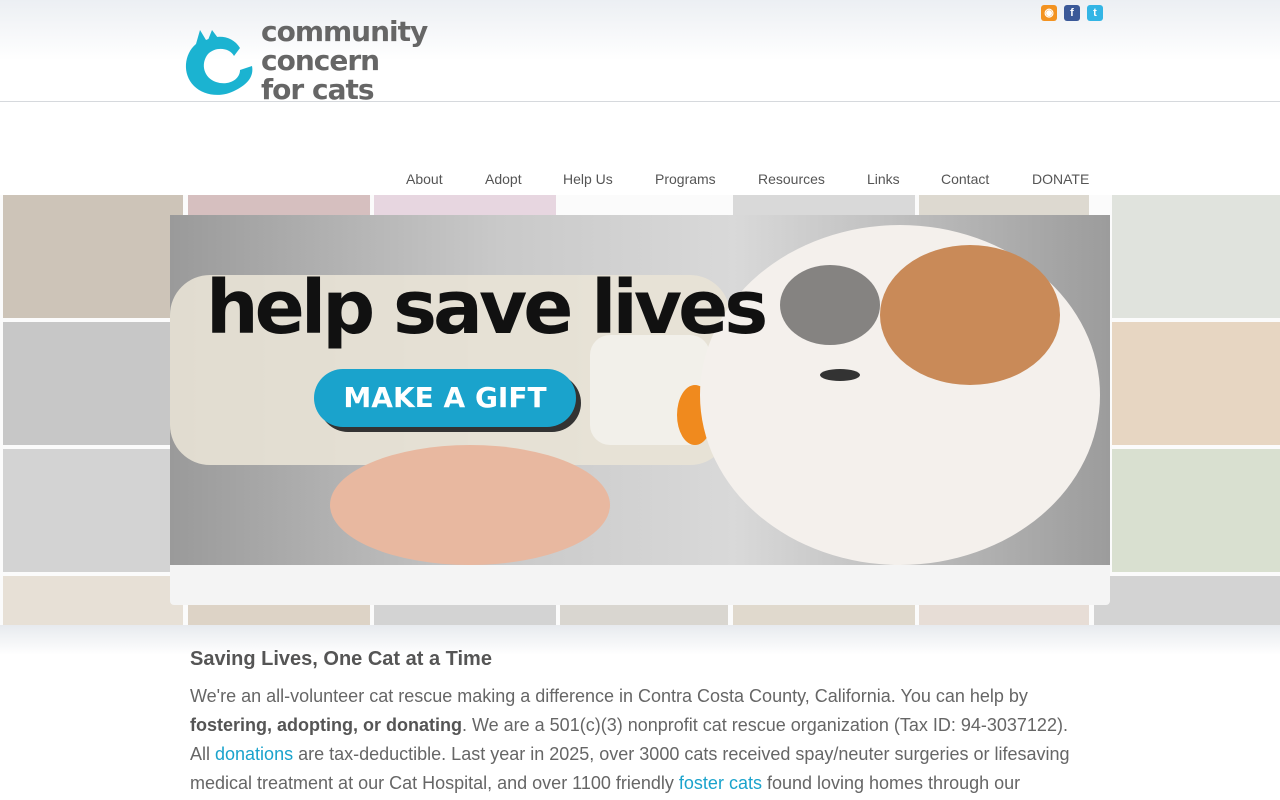 The image size is (1280, 800). Describe the element at coordinates (254, 754) in the screenshot. I see `donations-link: donations` at that location.